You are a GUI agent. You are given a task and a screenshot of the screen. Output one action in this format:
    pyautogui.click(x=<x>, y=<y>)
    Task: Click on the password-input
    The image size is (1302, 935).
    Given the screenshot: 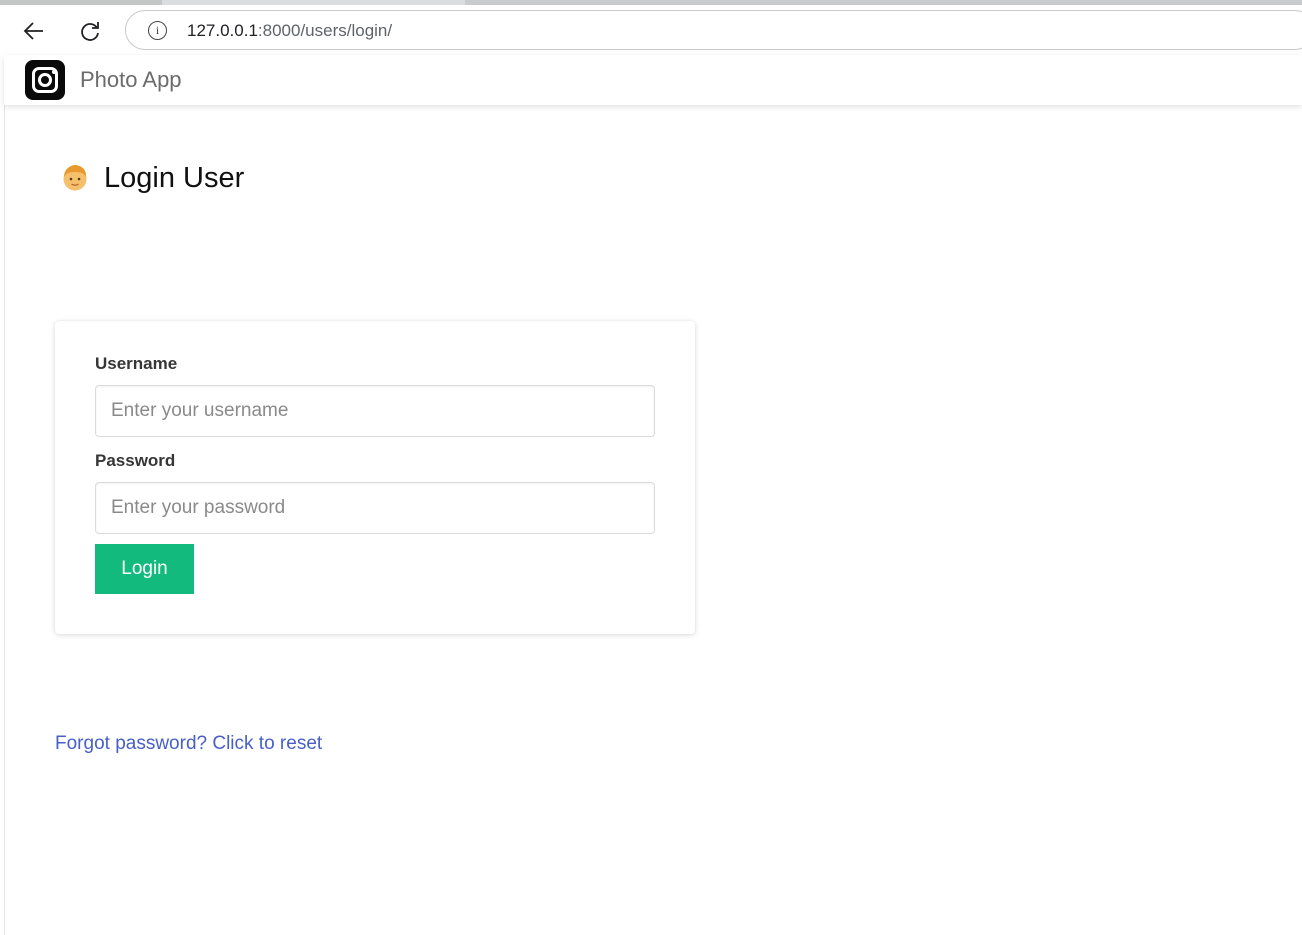 What is the action you would take?
    pyautogui.click(x=375, y=508)
    